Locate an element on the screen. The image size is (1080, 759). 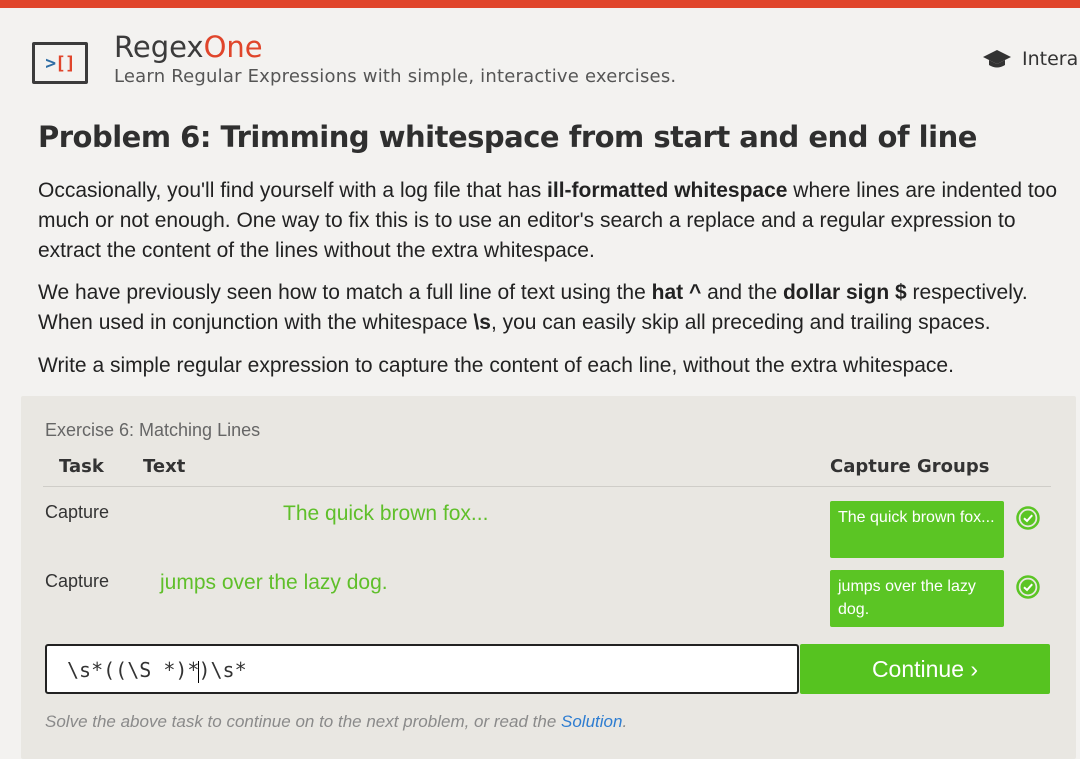
solution-link: Solution is located at coordinates (591, 721).